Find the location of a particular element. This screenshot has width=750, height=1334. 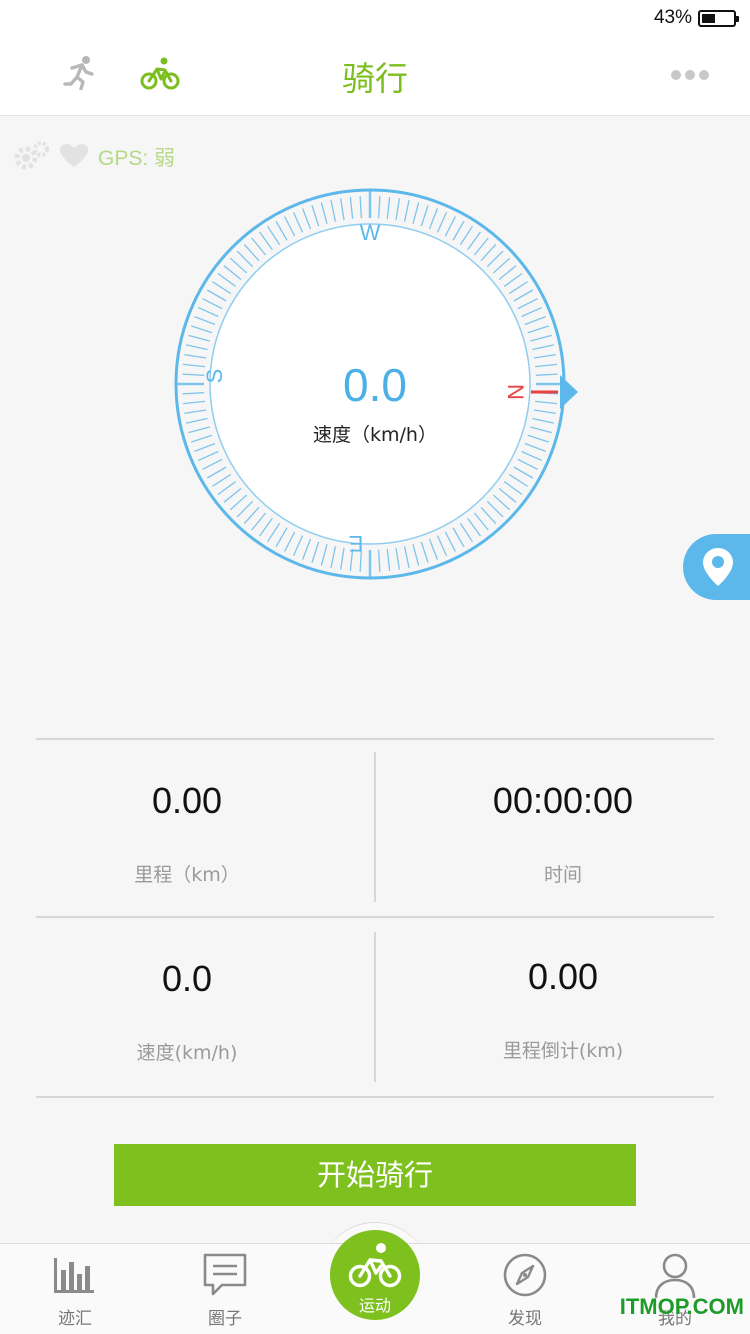

stats-divider-top is located at coordinates (375, 739).